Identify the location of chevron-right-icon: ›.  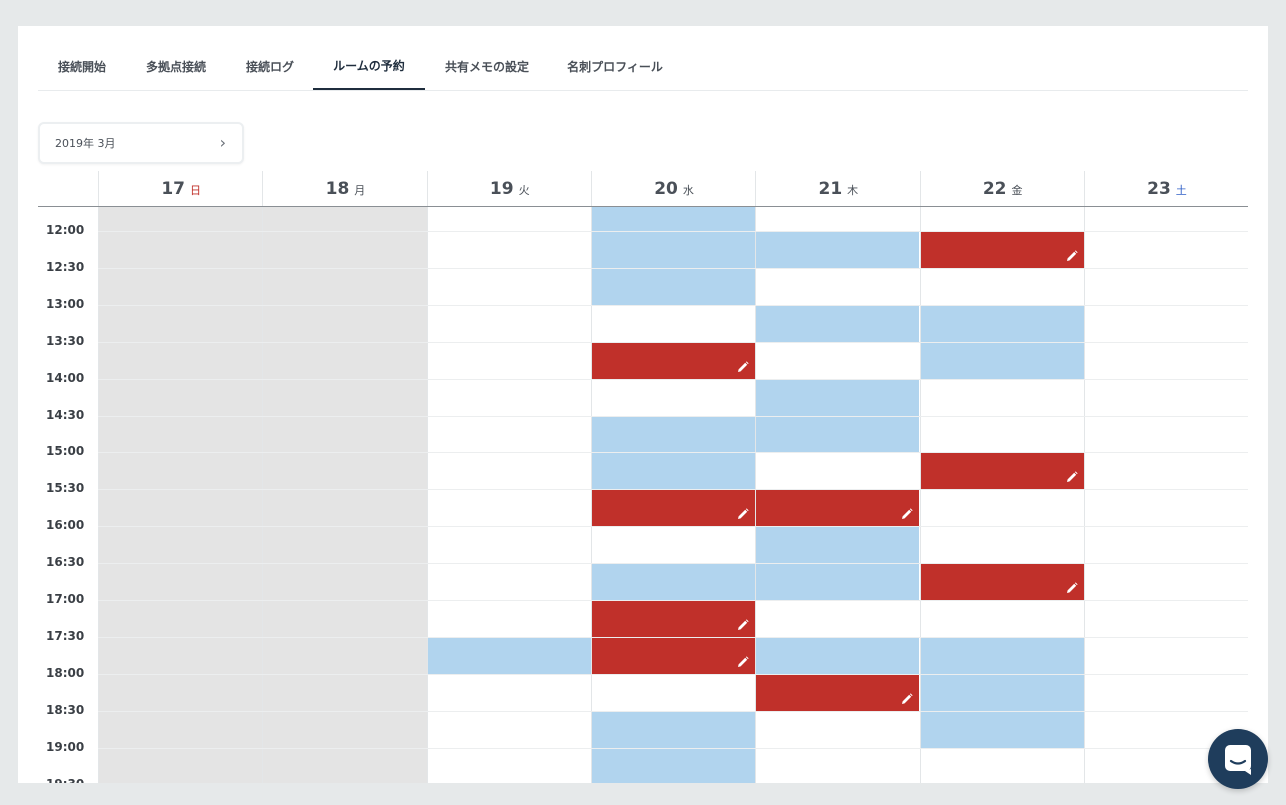
(223, 142).